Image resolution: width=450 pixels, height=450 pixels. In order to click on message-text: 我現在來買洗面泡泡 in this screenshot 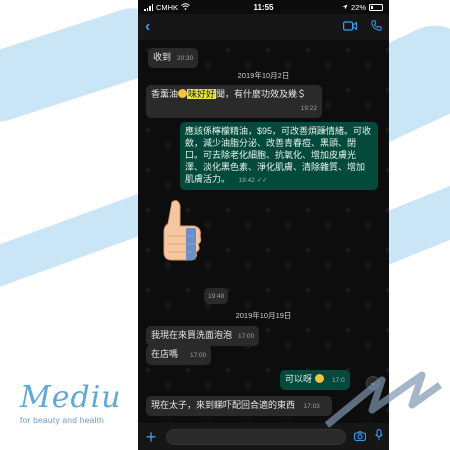, I will do `click(192, 335)`.